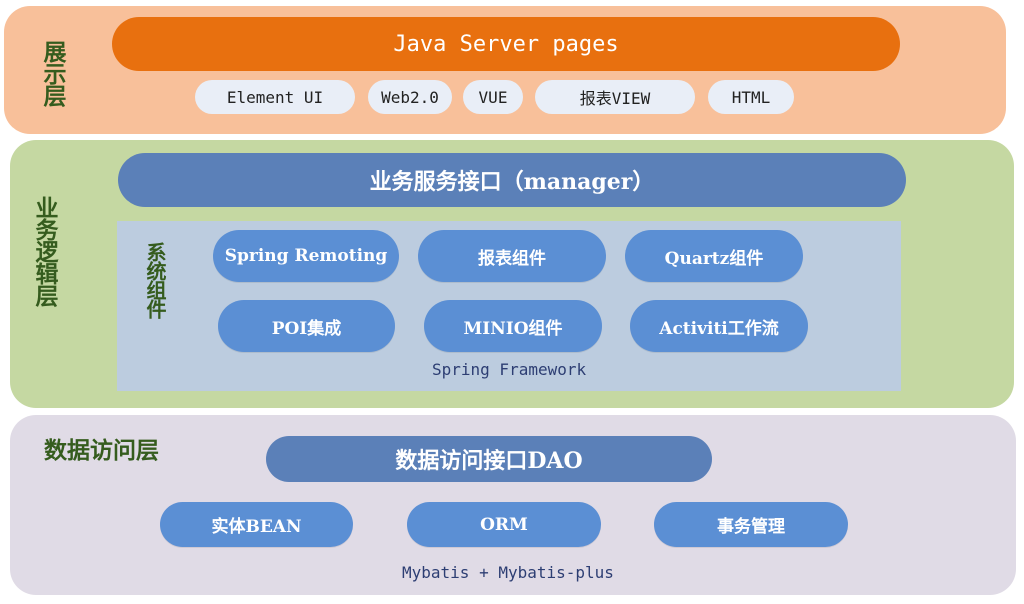  I want to click on business-layer-label: 业务逻辑层, so click(44, 251).